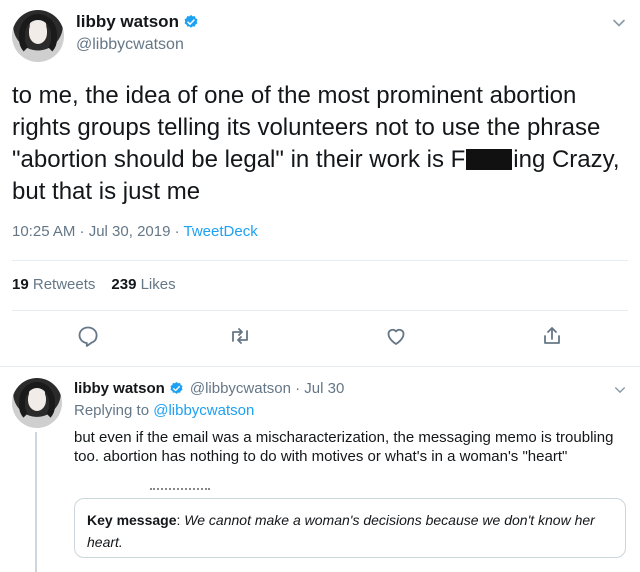  I want to click on likes-stat: 239 Likes, so click(143, 284).